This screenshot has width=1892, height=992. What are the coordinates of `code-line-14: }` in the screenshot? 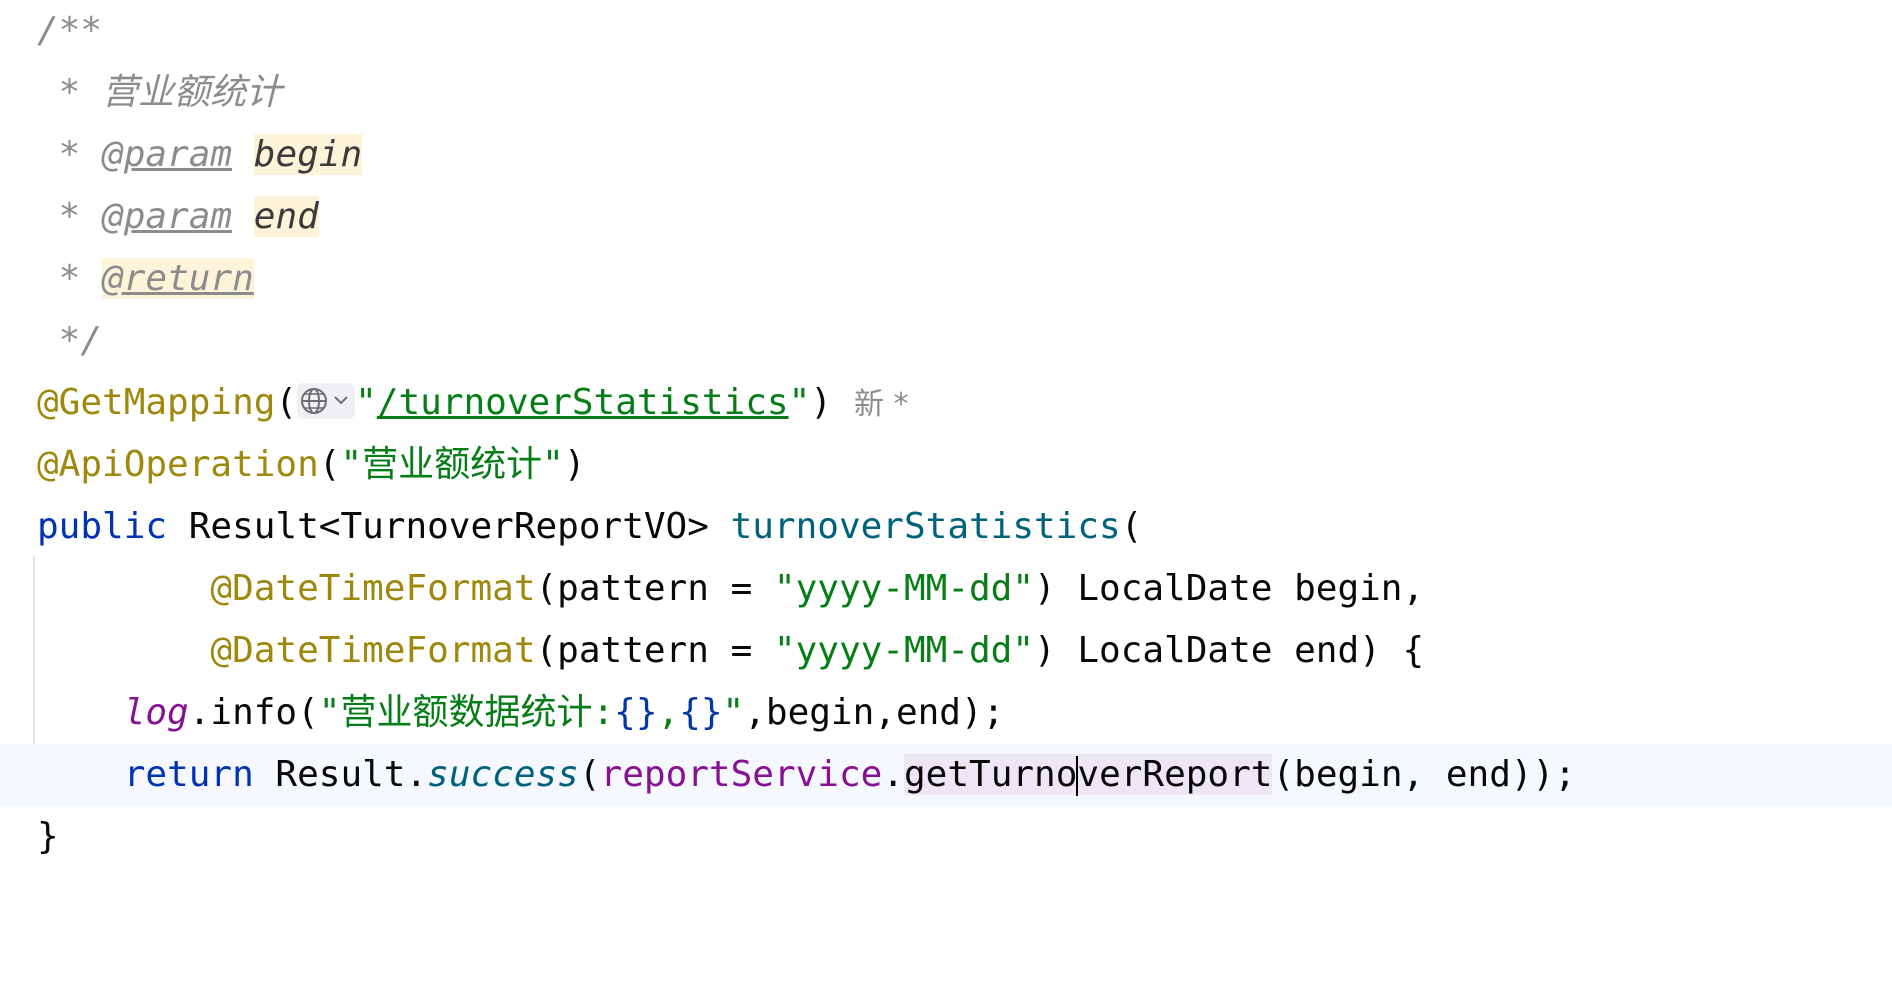 It's located at (946, 837).